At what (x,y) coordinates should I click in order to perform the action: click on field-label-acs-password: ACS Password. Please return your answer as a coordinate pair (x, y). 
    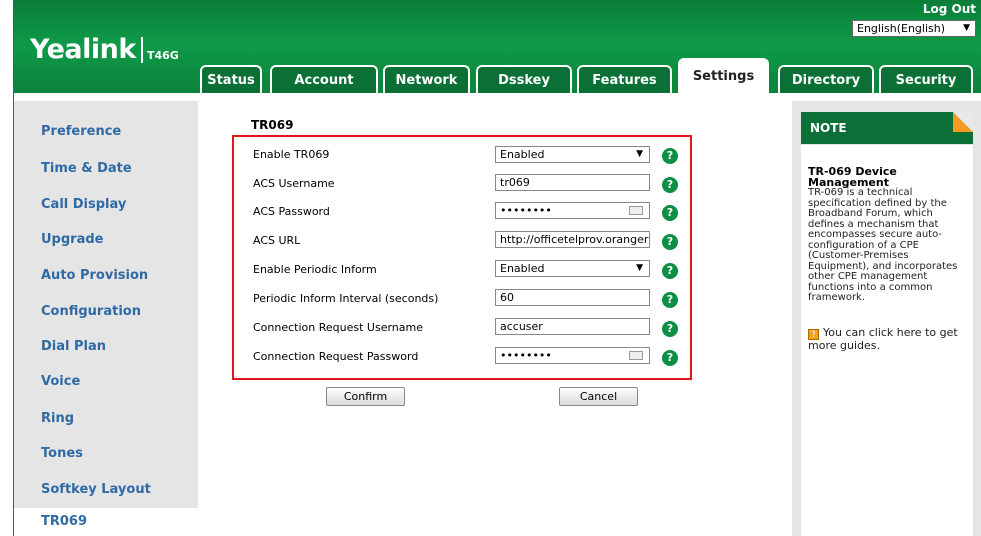
    Looking at the image, I should click on (291, 211).